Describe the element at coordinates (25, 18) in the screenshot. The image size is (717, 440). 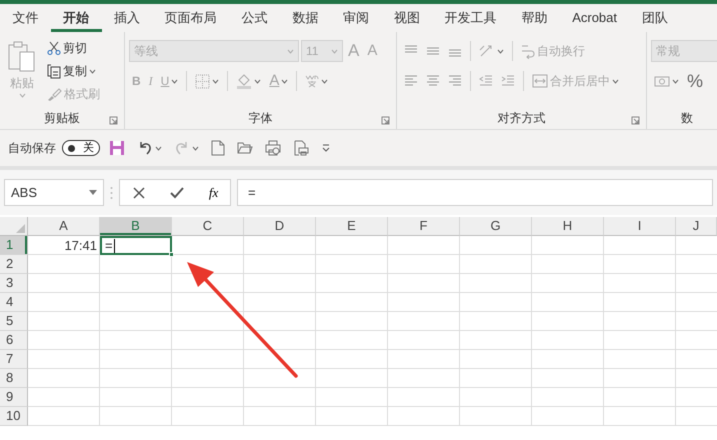
I see `ribbon-tab: 文件` at that location.